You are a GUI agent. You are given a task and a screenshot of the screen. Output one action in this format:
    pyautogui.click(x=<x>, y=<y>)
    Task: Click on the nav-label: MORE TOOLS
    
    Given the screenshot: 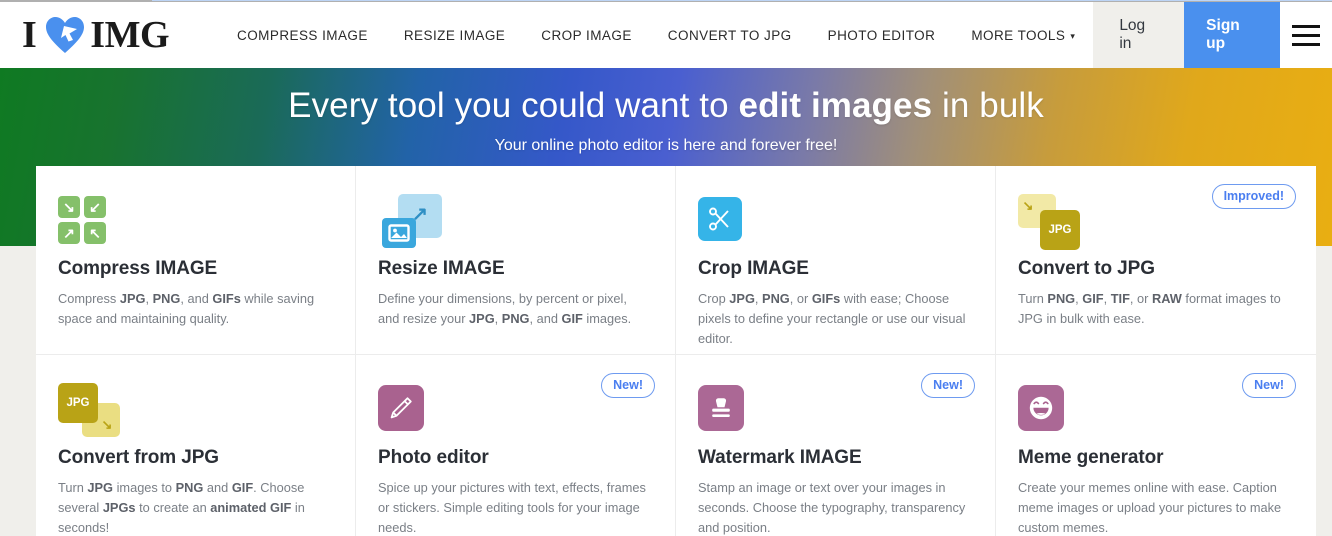 What is the action you would take?
    pyautogui.click(x=1018, y=35)
    